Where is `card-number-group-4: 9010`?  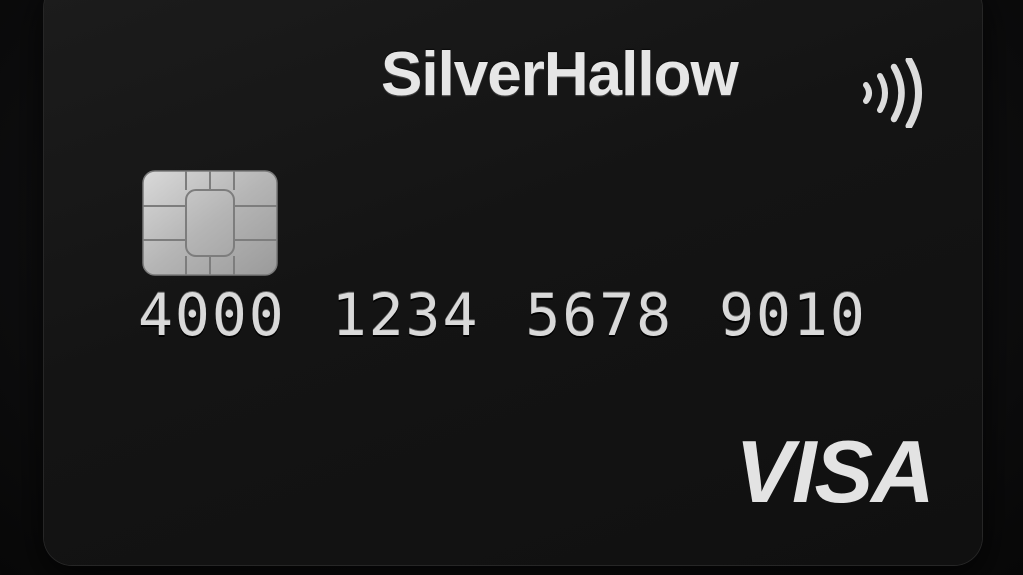
card-number-group-4: 9010 is located at coordinates (793, 315).